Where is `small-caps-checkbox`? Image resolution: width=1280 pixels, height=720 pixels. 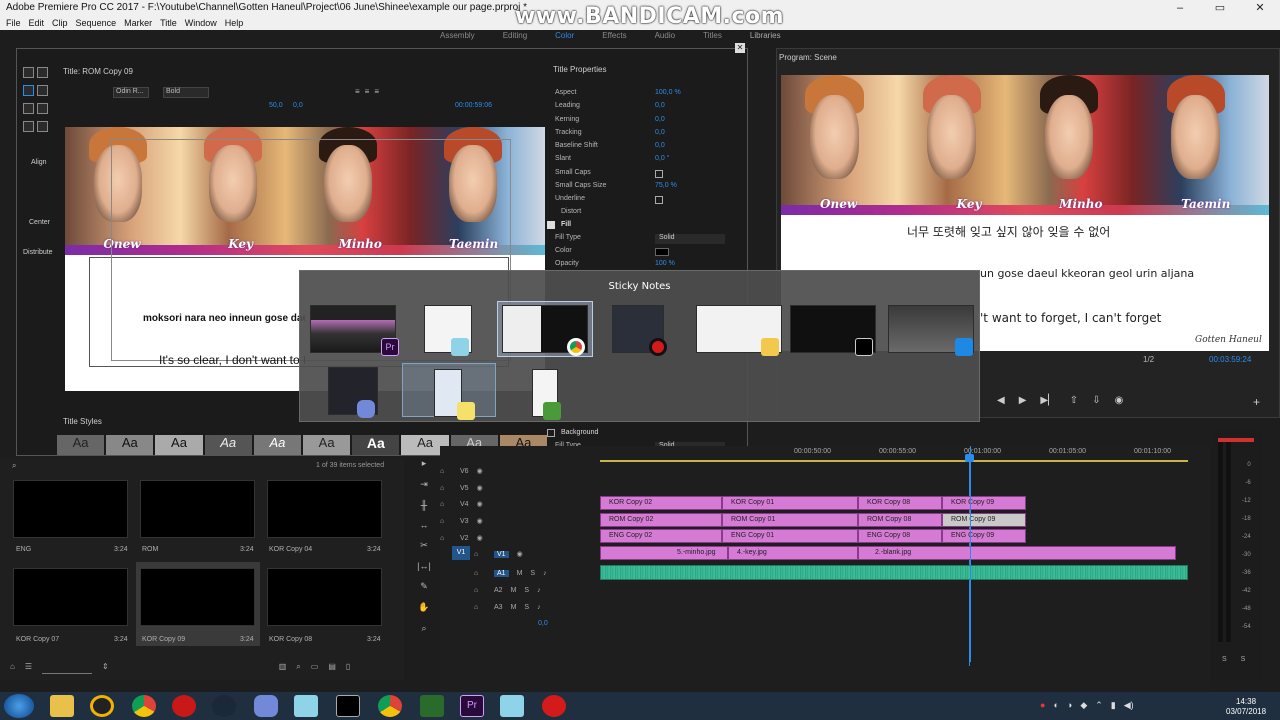
small-caps-checkbox is located at coordinates (659, 174).